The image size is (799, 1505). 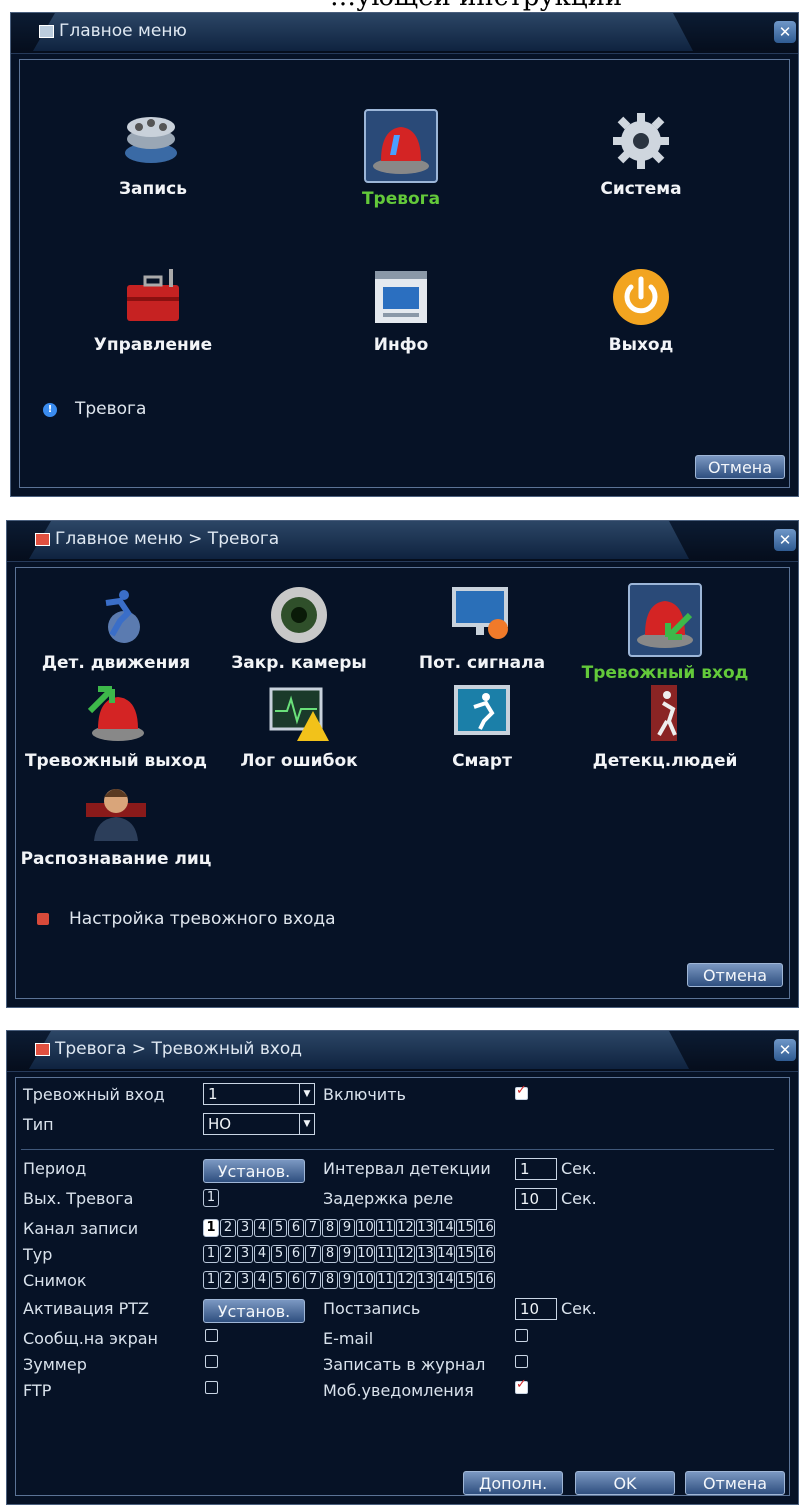 I want to click on interval-input: 1, so click(x=536, y=1169).